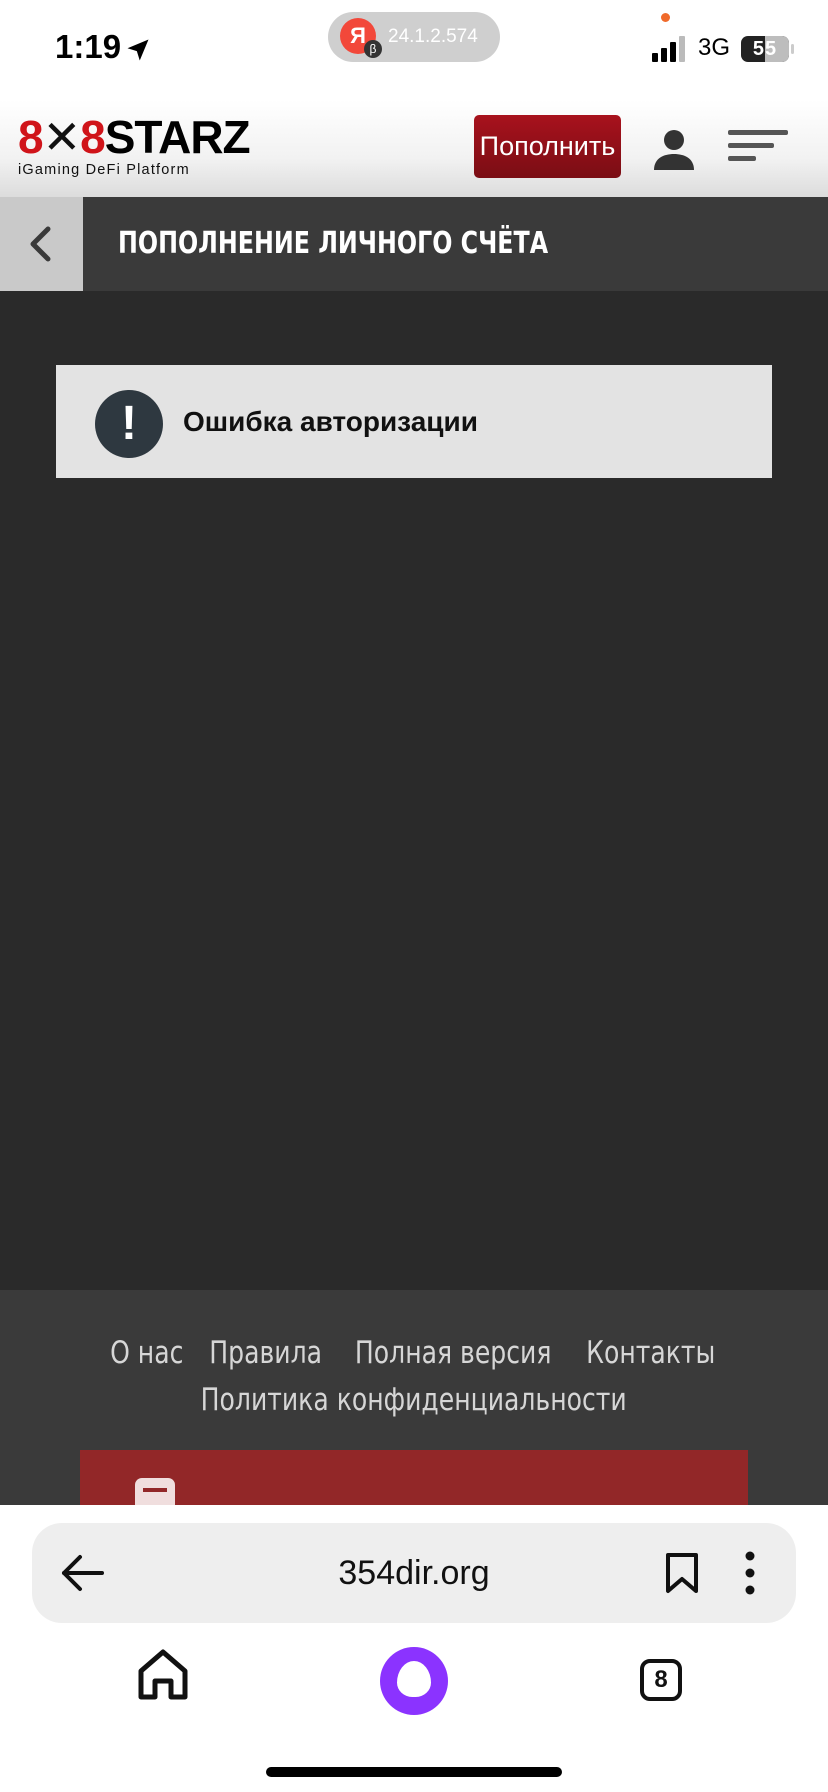 This screenshot has height=1792, width=828. What do you see at coordinates (177, 137) in the screenshot?
I see `logo-word: STARZ` at bounding box center [177, 137].